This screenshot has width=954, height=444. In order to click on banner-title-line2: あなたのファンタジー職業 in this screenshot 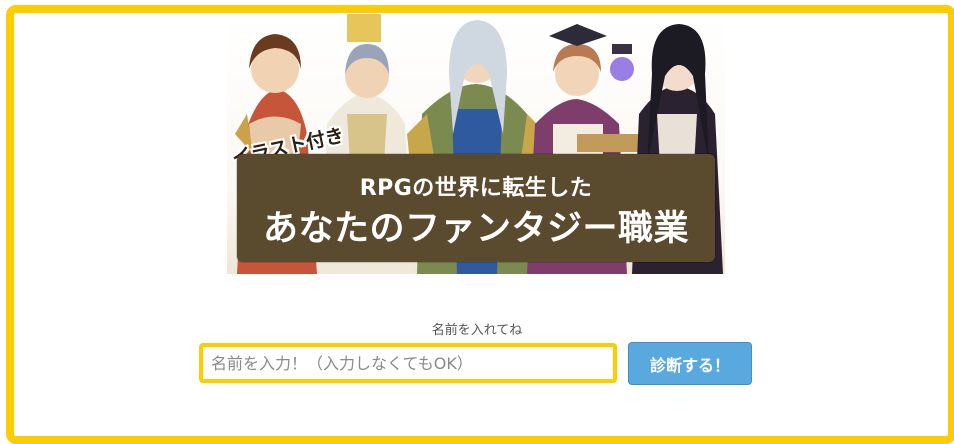, I will do `click(475, 229)`.